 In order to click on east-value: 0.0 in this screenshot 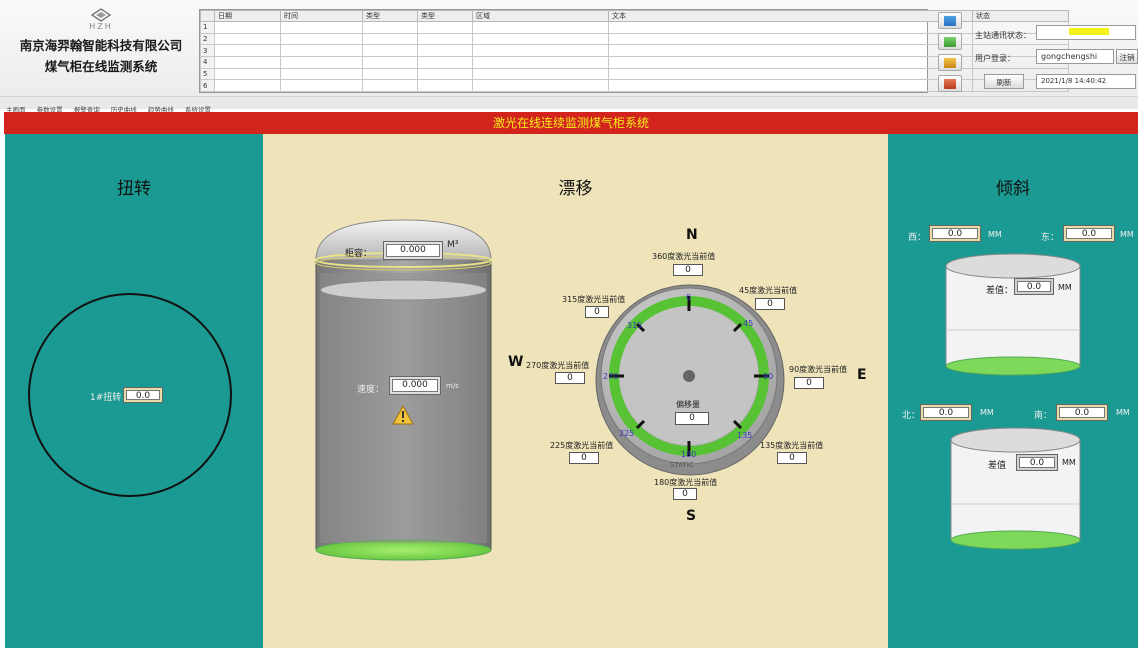, I will do `click(1089, 233)`.